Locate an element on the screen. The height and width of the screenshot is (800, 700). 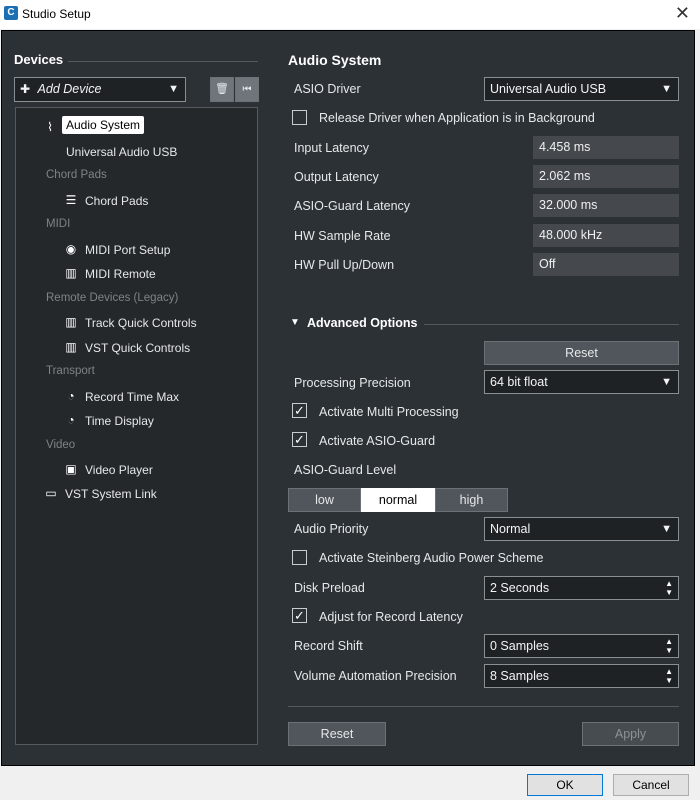
audio-priority-dropdown: Normal ▼ is located at coordinates (581, 529).